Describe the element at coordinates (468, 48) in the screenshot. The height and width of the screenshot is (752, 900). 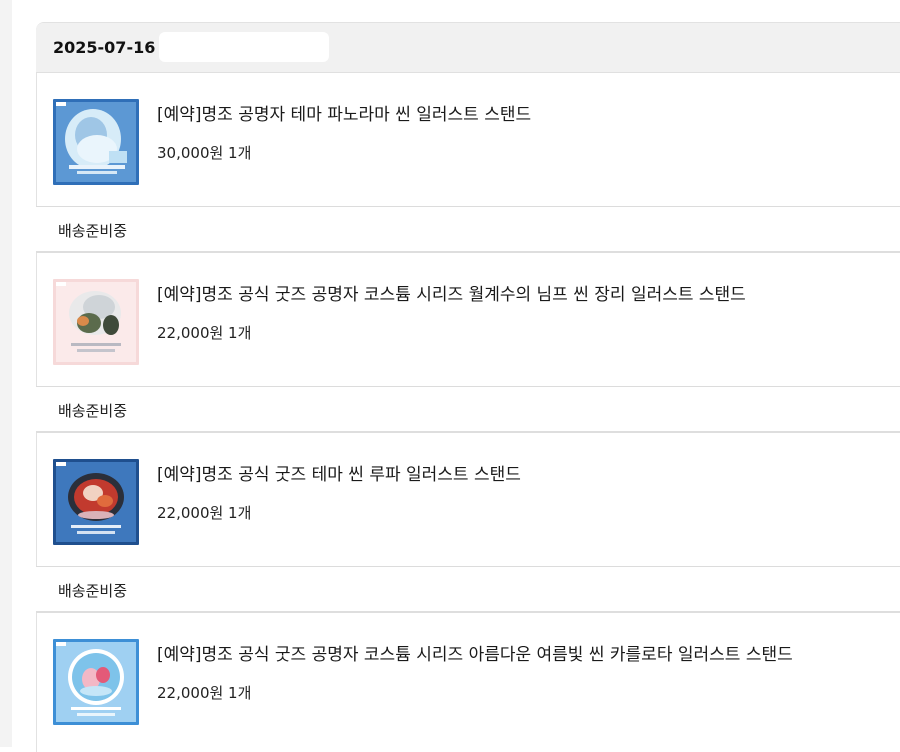
I see `order-header: 2025-07-16` at that location.